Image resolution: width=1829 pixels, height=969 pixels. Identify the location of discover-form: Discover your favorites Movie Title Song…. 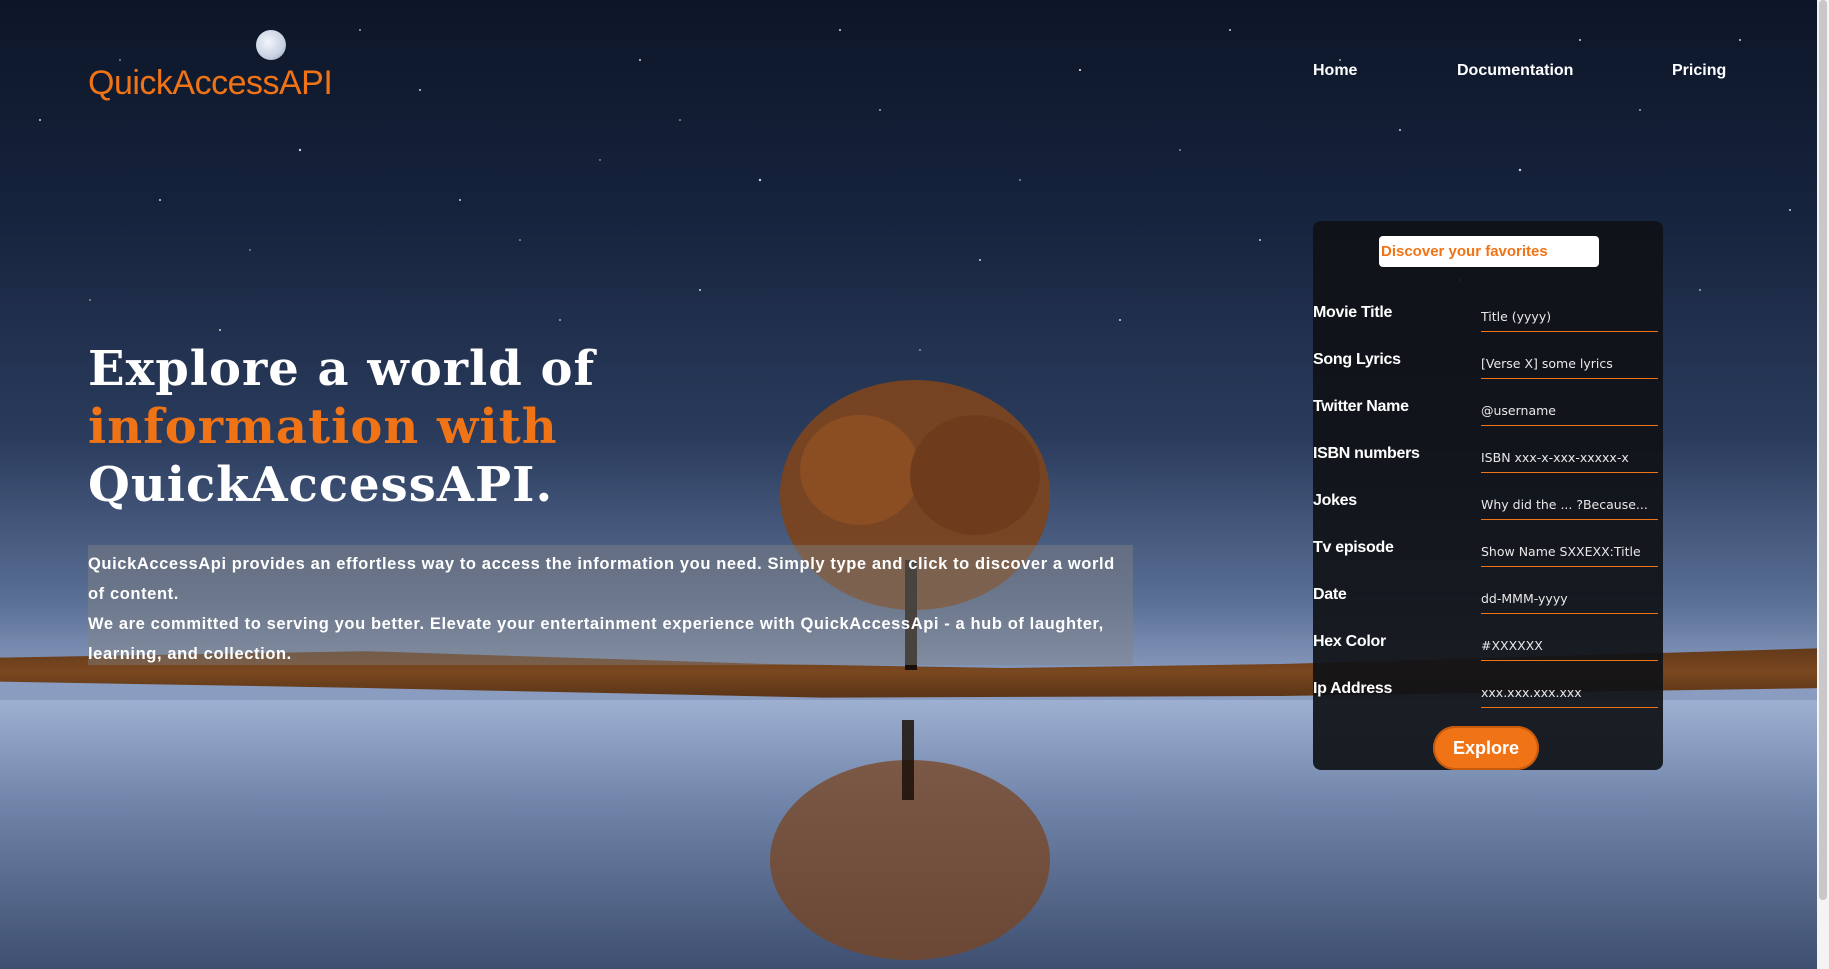
(1488, 495).